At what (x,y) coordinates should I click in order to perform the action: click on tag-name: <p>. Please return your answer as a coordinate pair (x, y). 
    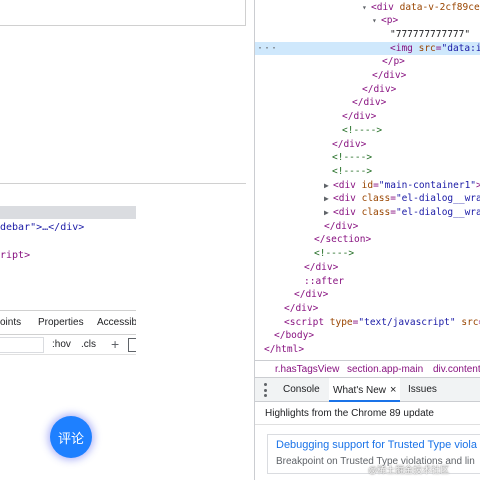
    Looking at the image, I should click on (390, 21).